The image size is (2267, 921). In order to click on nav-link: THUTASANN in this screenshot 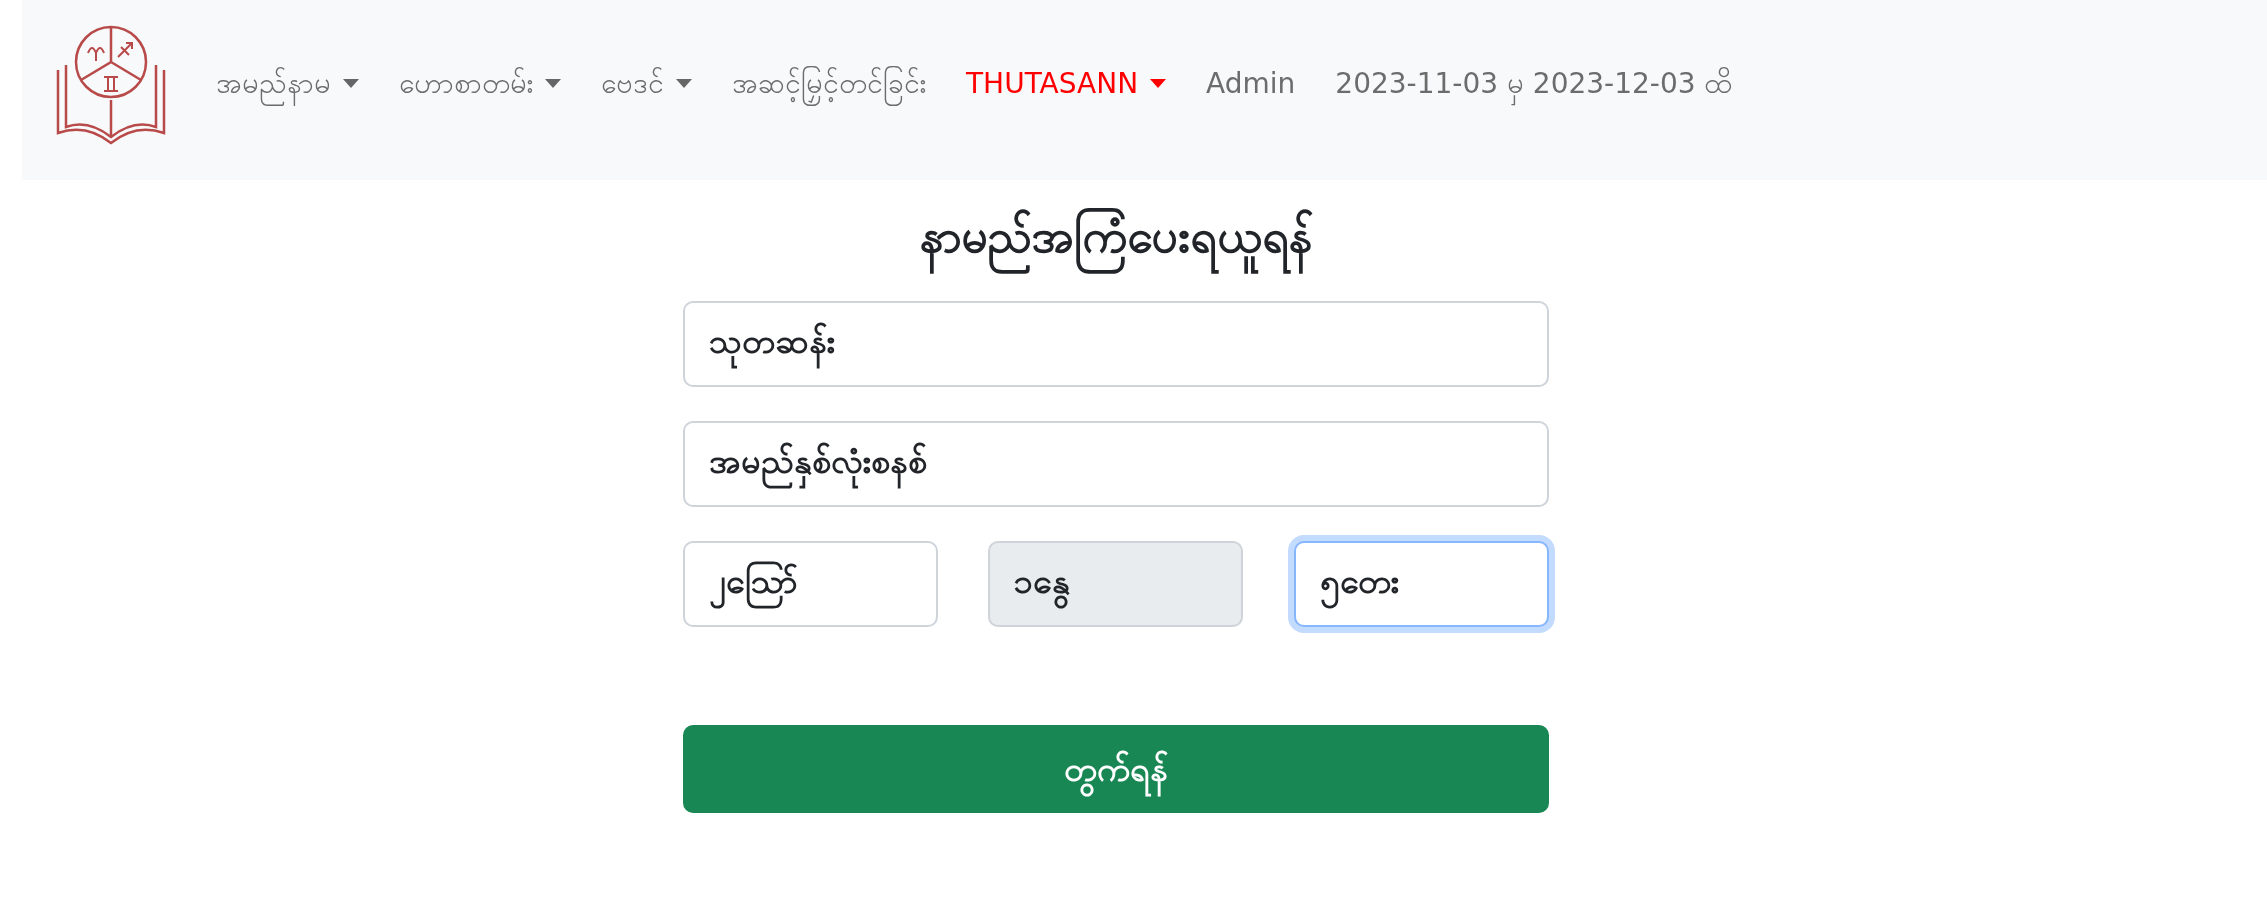, I will do `click(1066, 84)`.